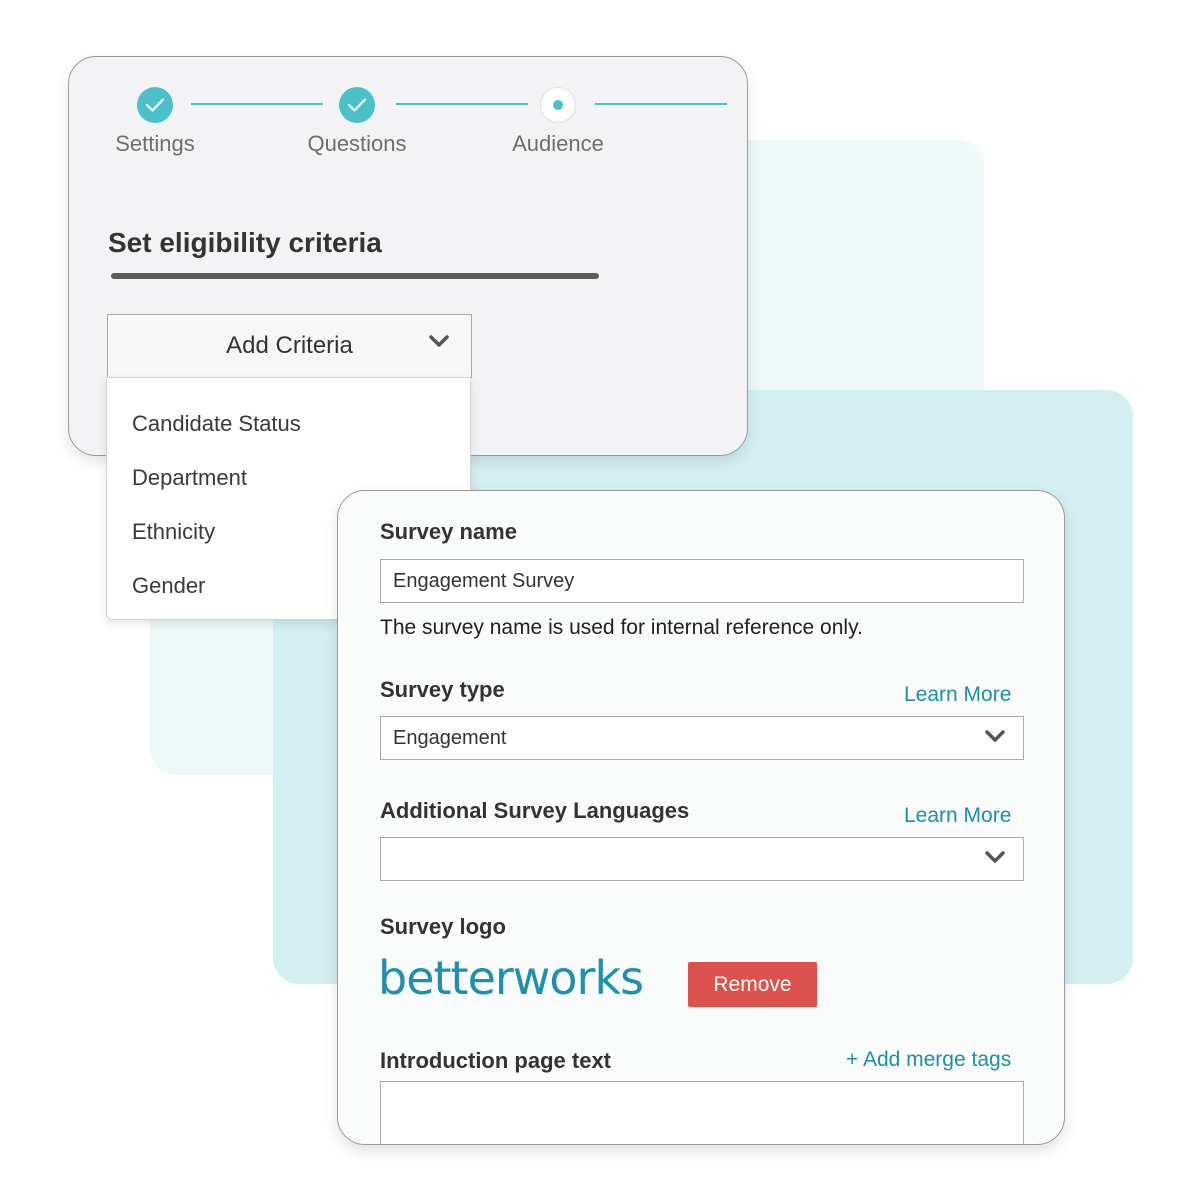 Image resolution: width=1200 pixels, height=1200 pixels. Describe the element at coordinates (450, 737) in the screenshot. I see `survey-type-selected-value: Engagement` at that location.